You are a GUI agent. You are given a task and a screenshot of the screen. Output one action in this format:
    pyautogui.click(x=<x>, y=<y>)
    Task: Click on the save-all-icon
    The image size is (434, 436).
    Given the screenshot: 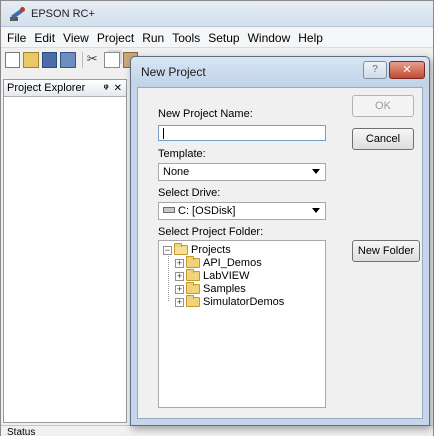 What is the action you would take?
    pyautogui.click(x=68, y=60)
    